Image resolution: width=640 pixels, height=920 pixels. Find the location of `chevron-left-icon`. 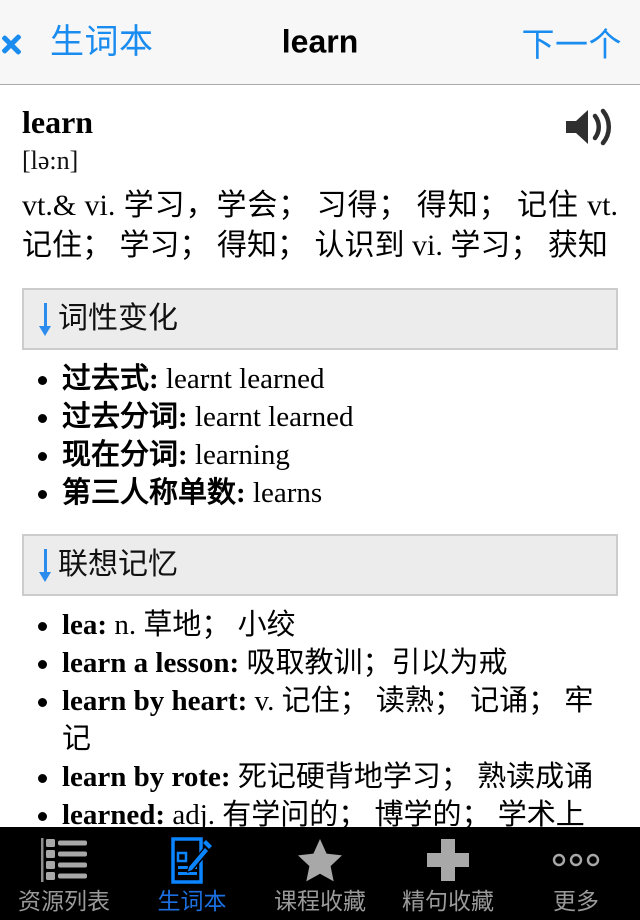

chevron-left-icon is located at coordinates (29, 42).